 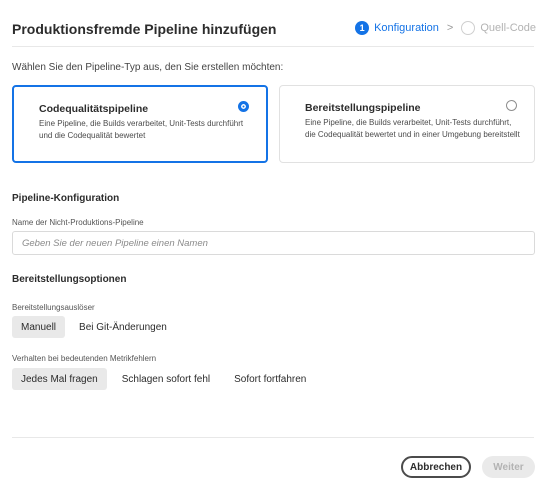 What do you see at coordinates (78, 222) in the screenshot?
I see `pipeline-name-label: Name der Nicht-Produktions-Pipeline` at bounding box center [78, 222].